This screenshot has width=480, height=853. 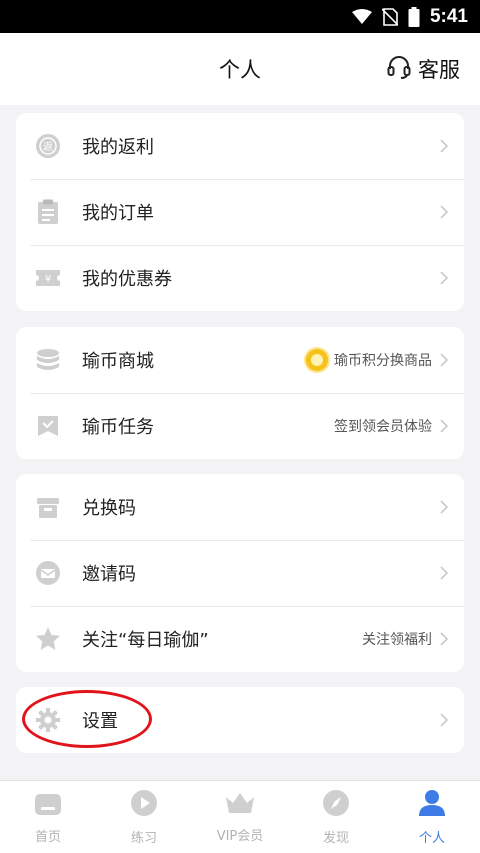 I want to click on page-title: 个人, so click(x=240, y=70).